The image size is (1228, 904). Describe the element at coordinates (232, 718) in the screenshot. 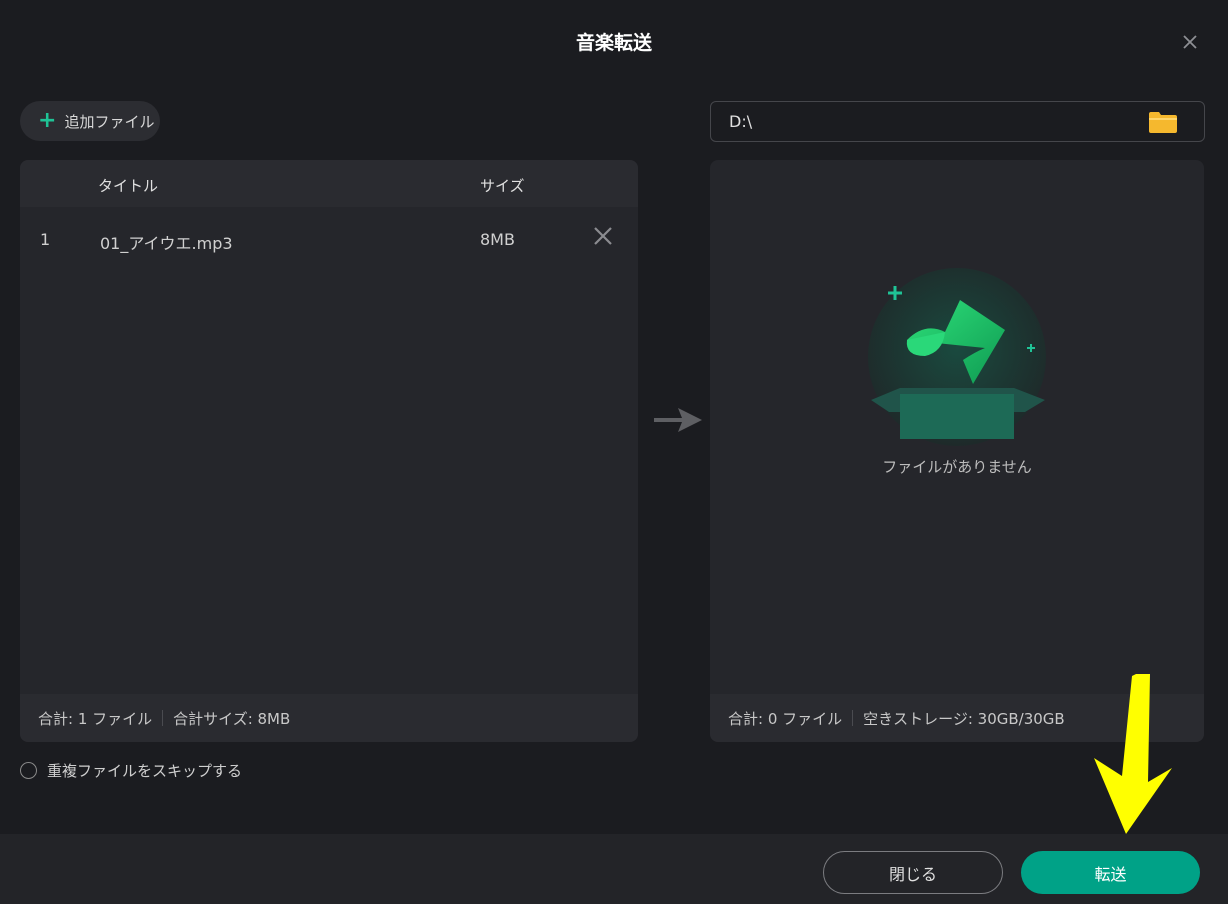

I see `source-total-size: 合計サイズ: 8MB` at that location.